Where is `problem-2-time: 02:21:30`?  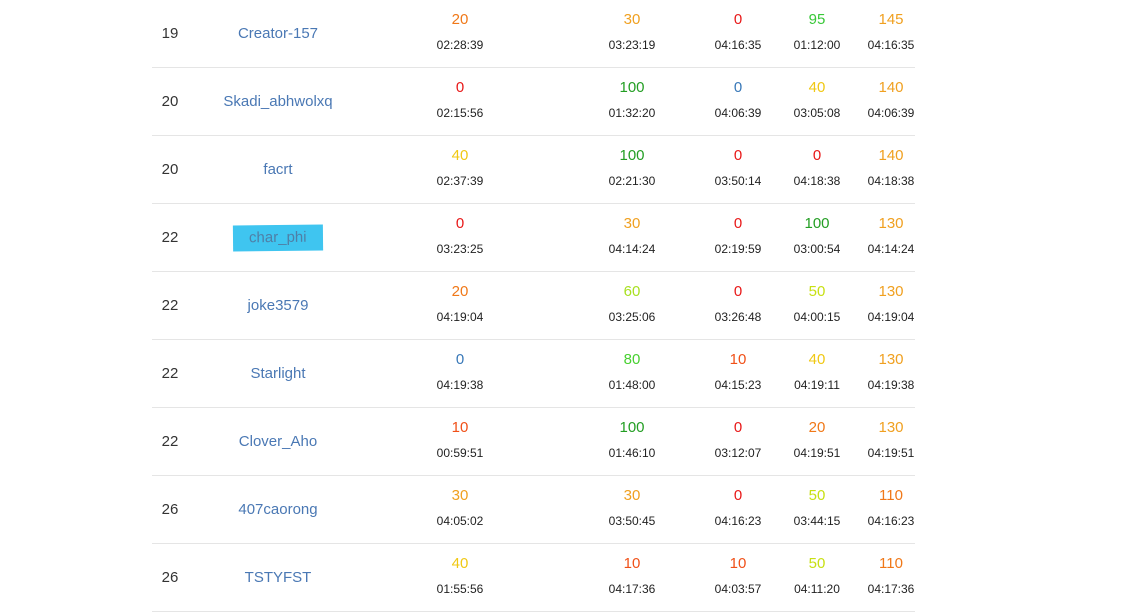 problem-2-time: 02:21:30 is located at coordinates (632, 181).